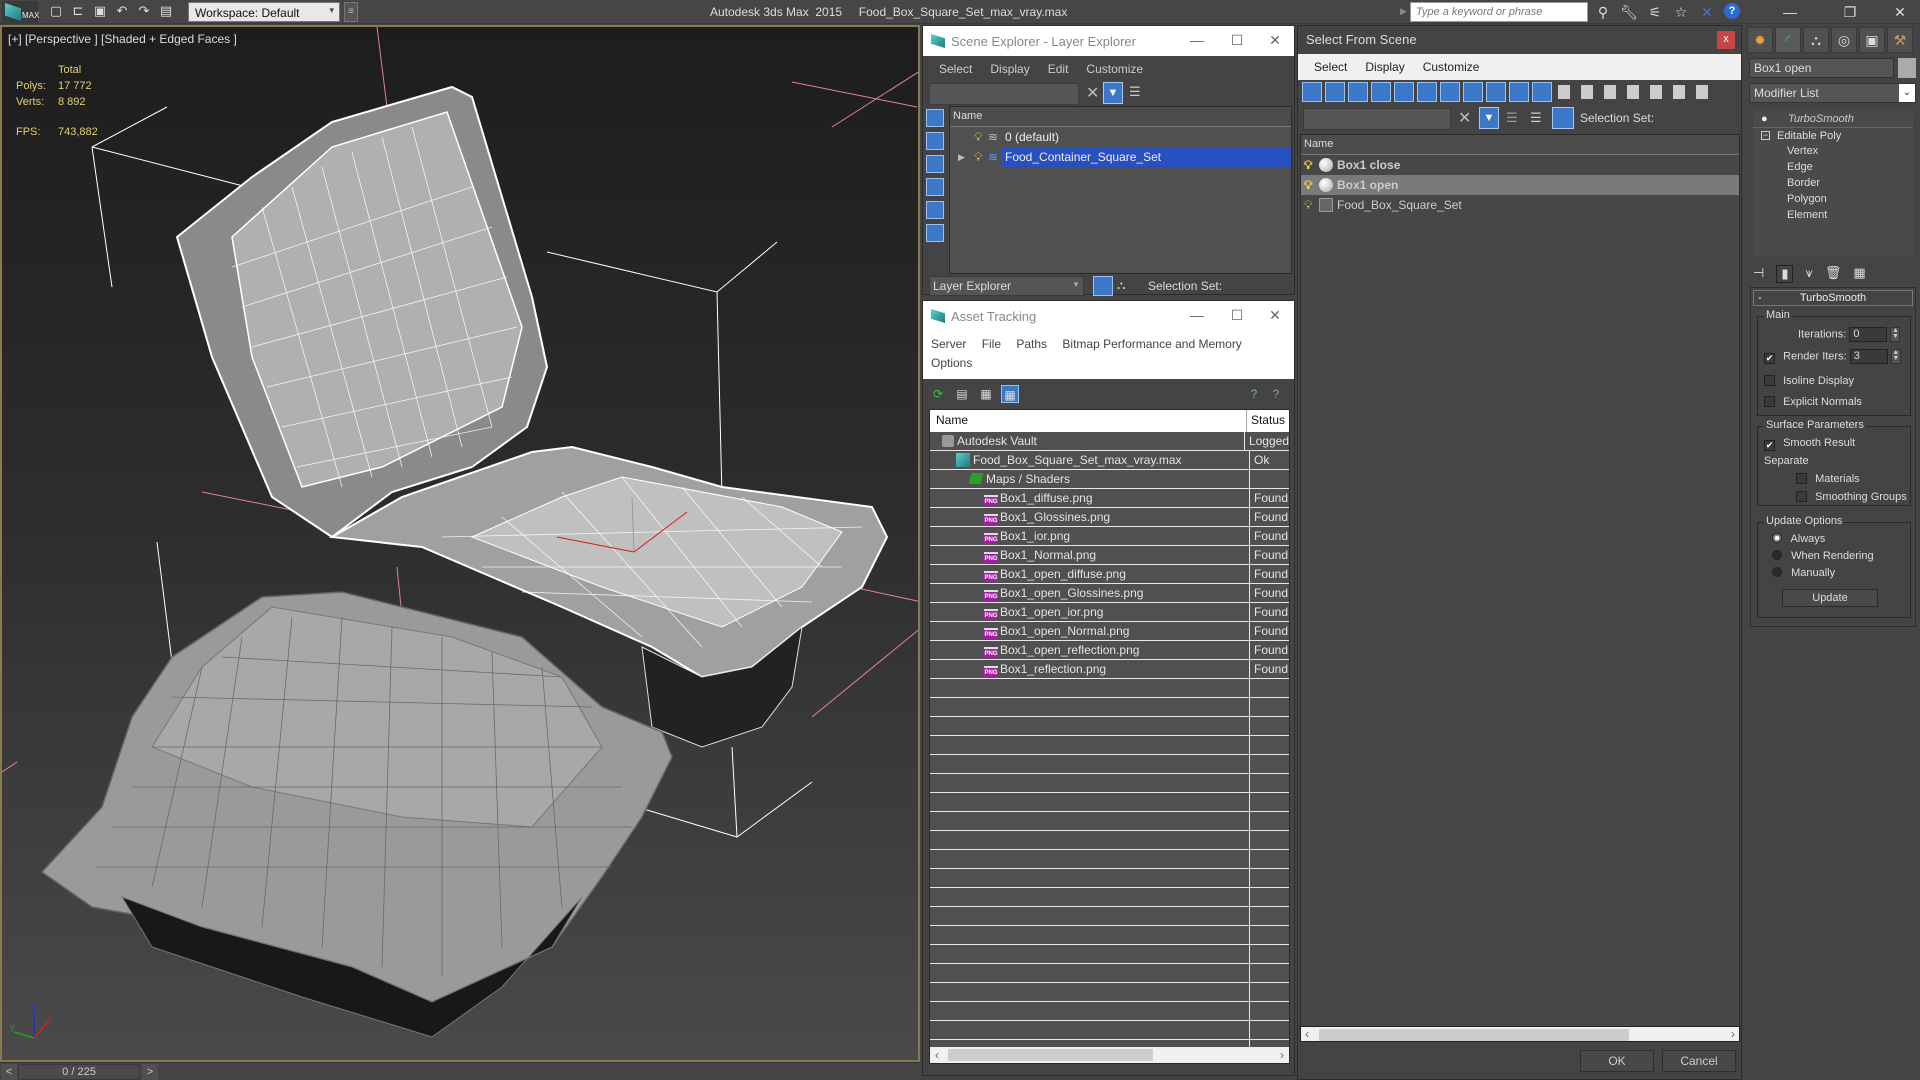 The height and width of the screenshot is (1080, 1920). I want to click on asset-row: PNG Box1_reflection.png Found, so click(1109, 669).